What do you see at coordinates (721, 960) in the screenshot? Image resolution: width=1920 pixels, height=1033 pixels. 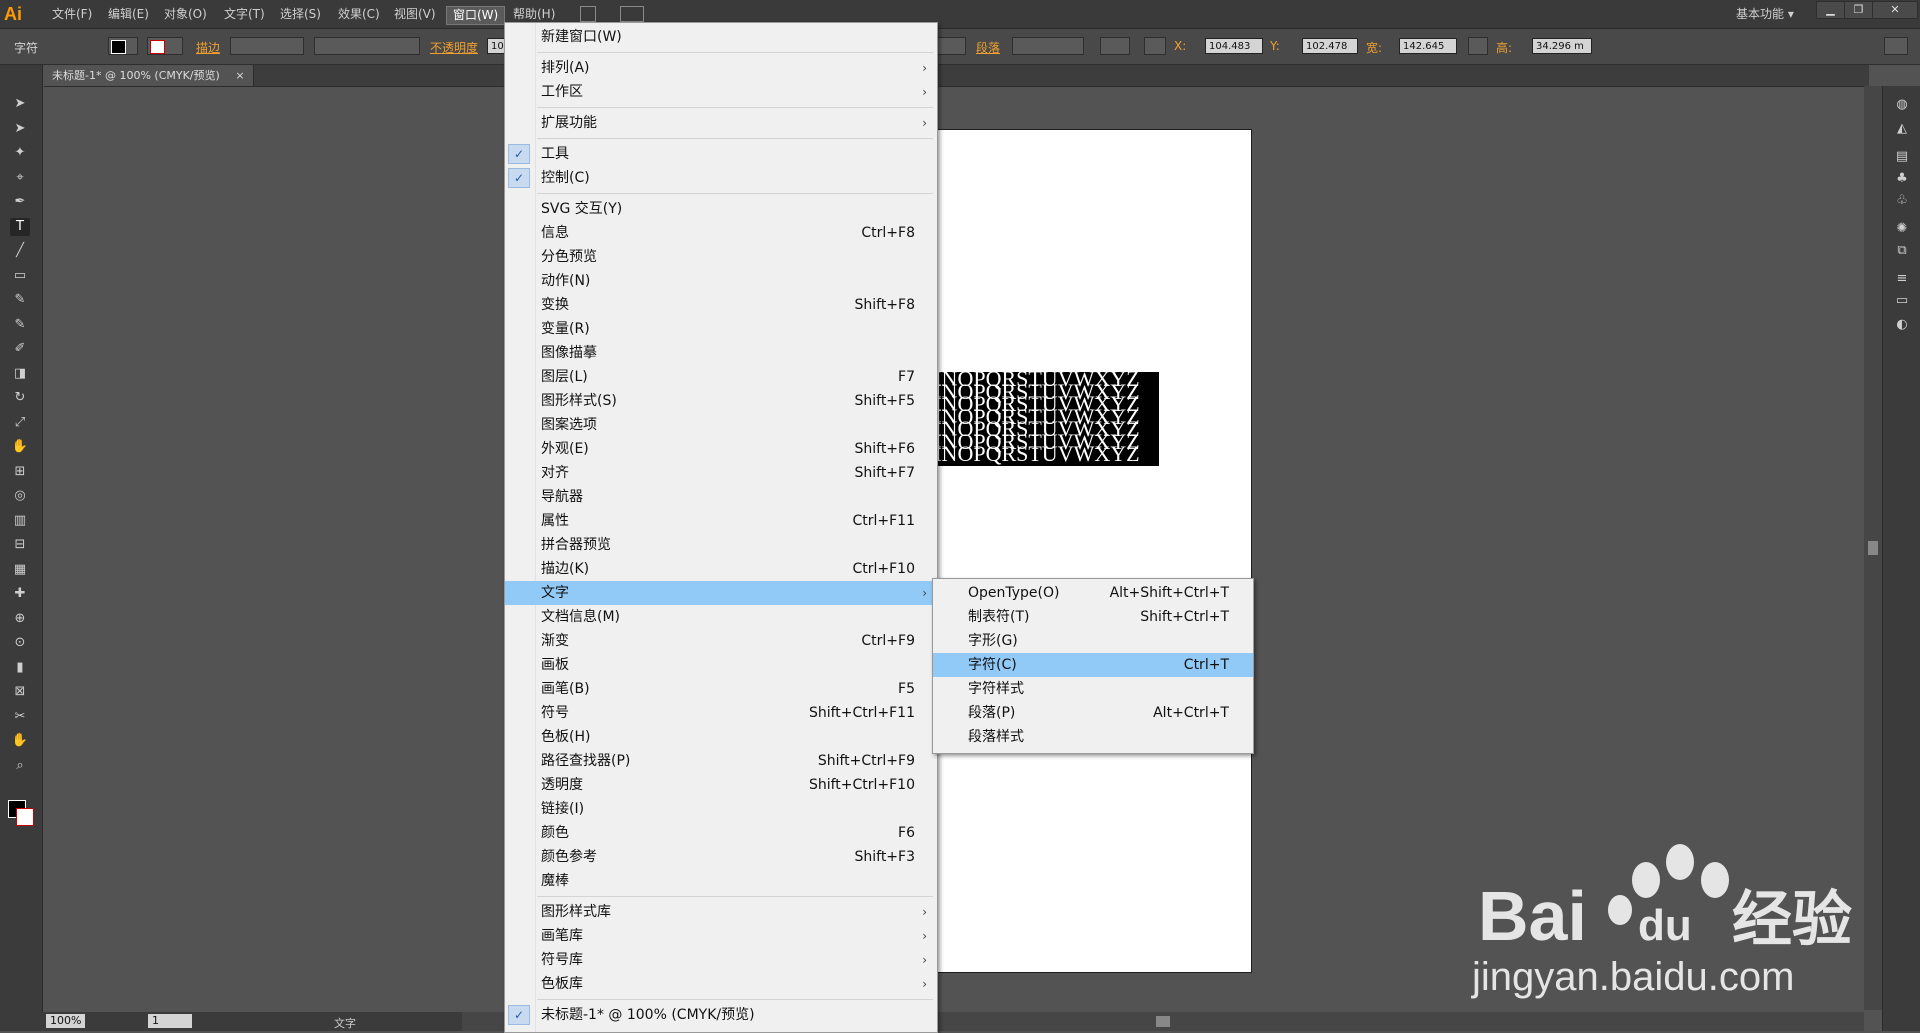 I see `window-menu-item: 符号库 ›` at bounding box center [721, 960].